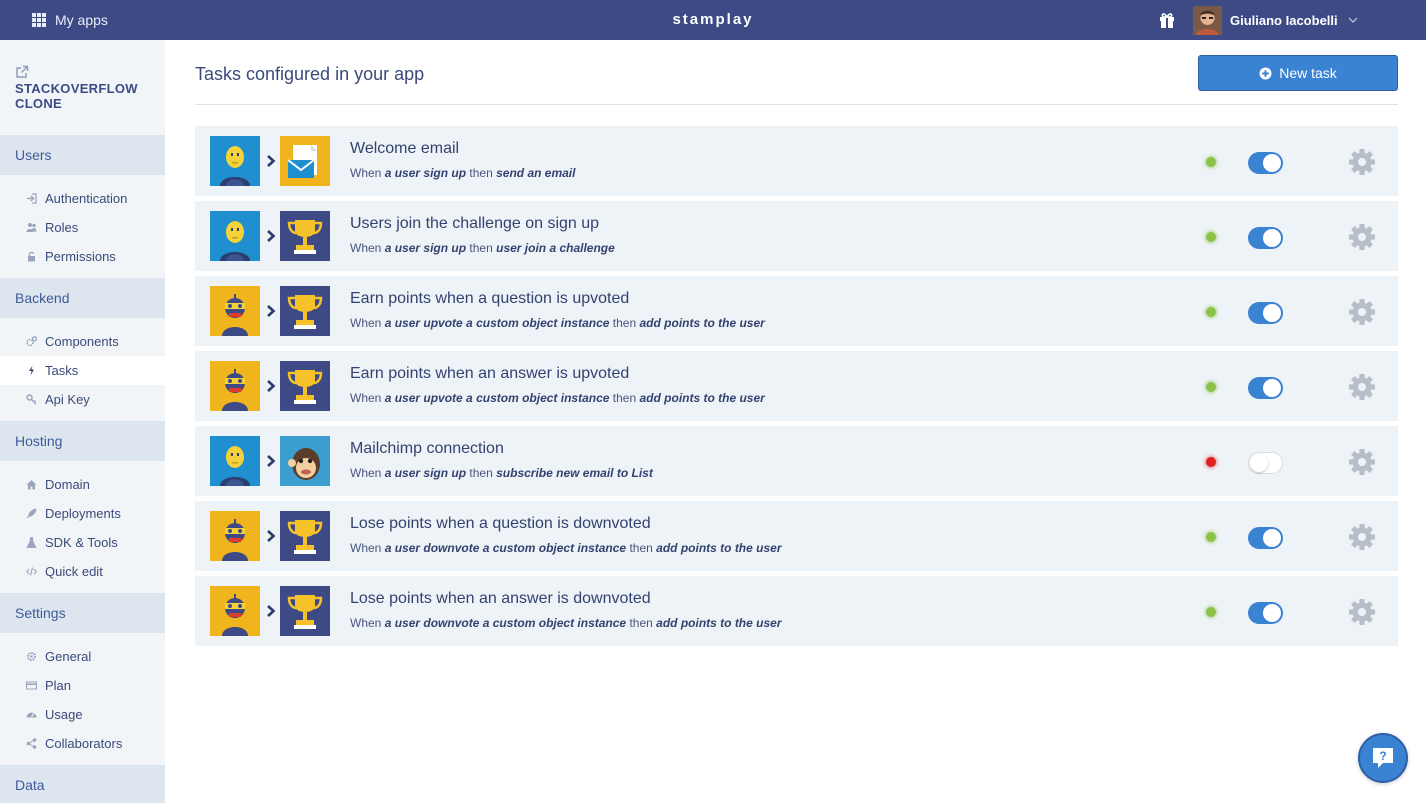  Describe the element at coordinates (1167, 20) in the screenshot. I see `gift-icon` at that location.